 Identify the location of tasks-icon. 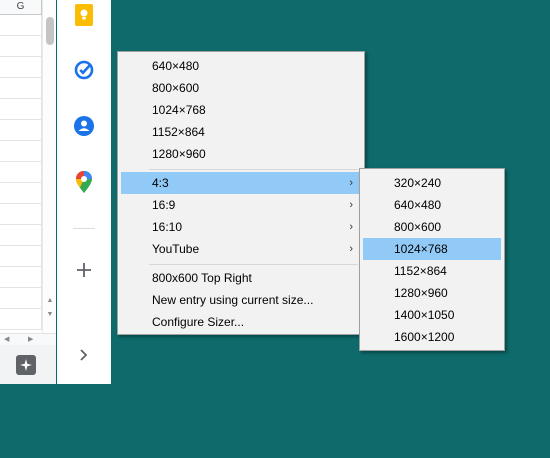
(84, 70).